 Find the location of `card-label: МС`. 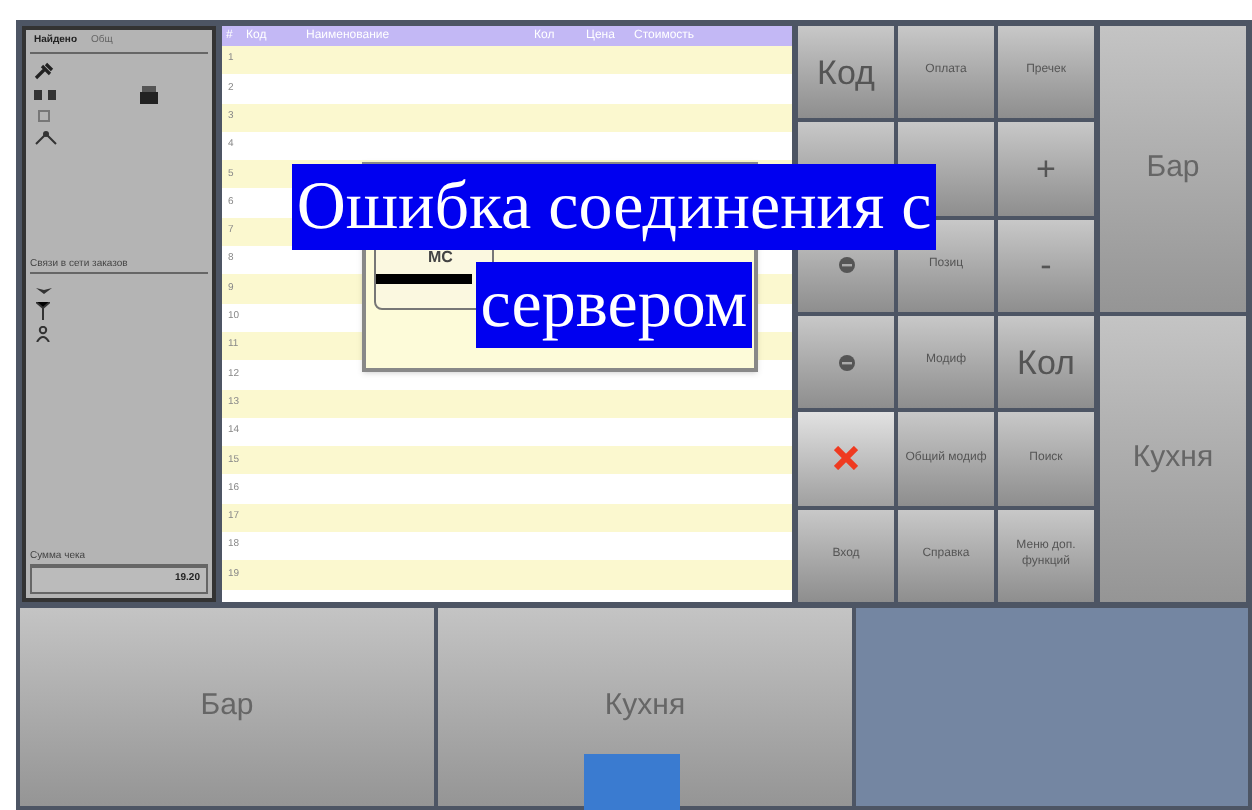

card-label: МС is located at coordinates (440, 258).